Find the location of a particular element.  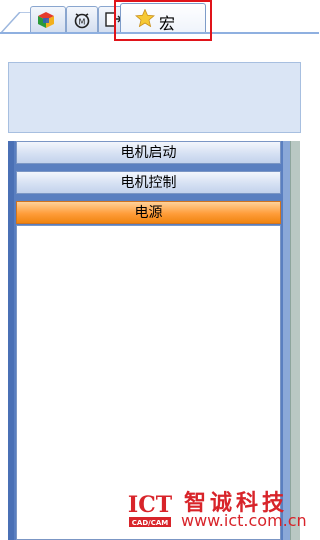

tab-motor: M is located at coordinates (82, 19).